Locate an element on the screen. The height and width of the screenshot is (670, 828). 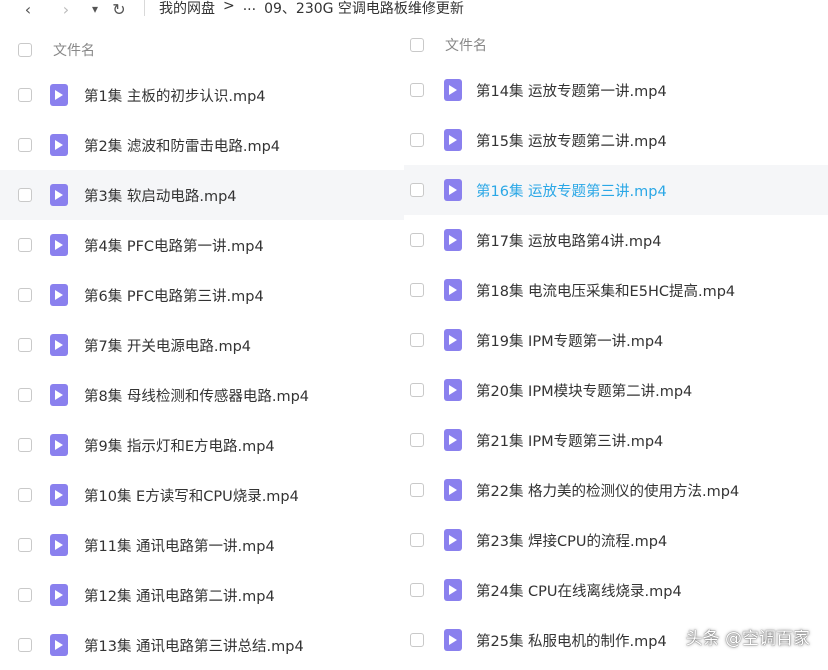
file-row: 第3集 软启动电路.mp4 is located at coordinates (202, 195).